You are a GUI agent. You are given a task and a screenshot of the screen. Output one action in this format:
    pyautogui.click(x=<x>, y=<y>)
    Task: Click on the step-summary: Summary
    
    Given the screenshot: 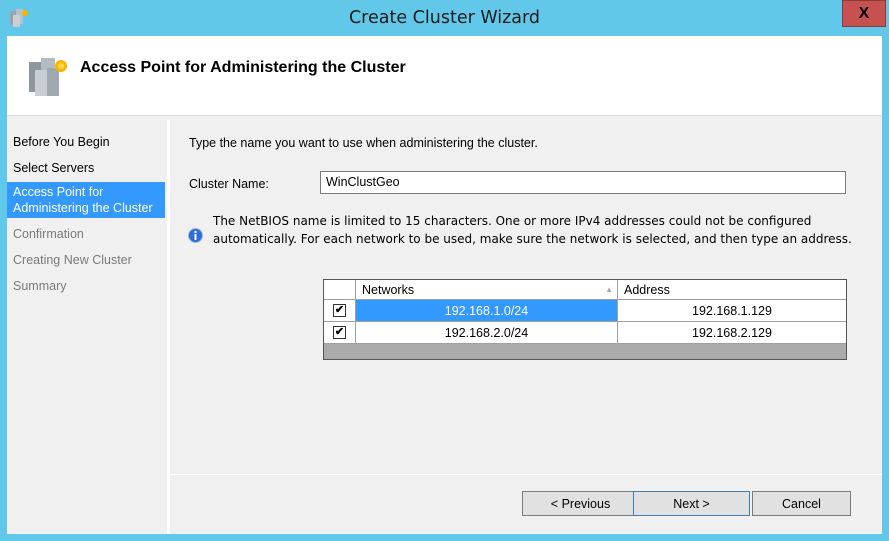 What is the action you would take?
    pyautogui.click(x=40, y=286)
    